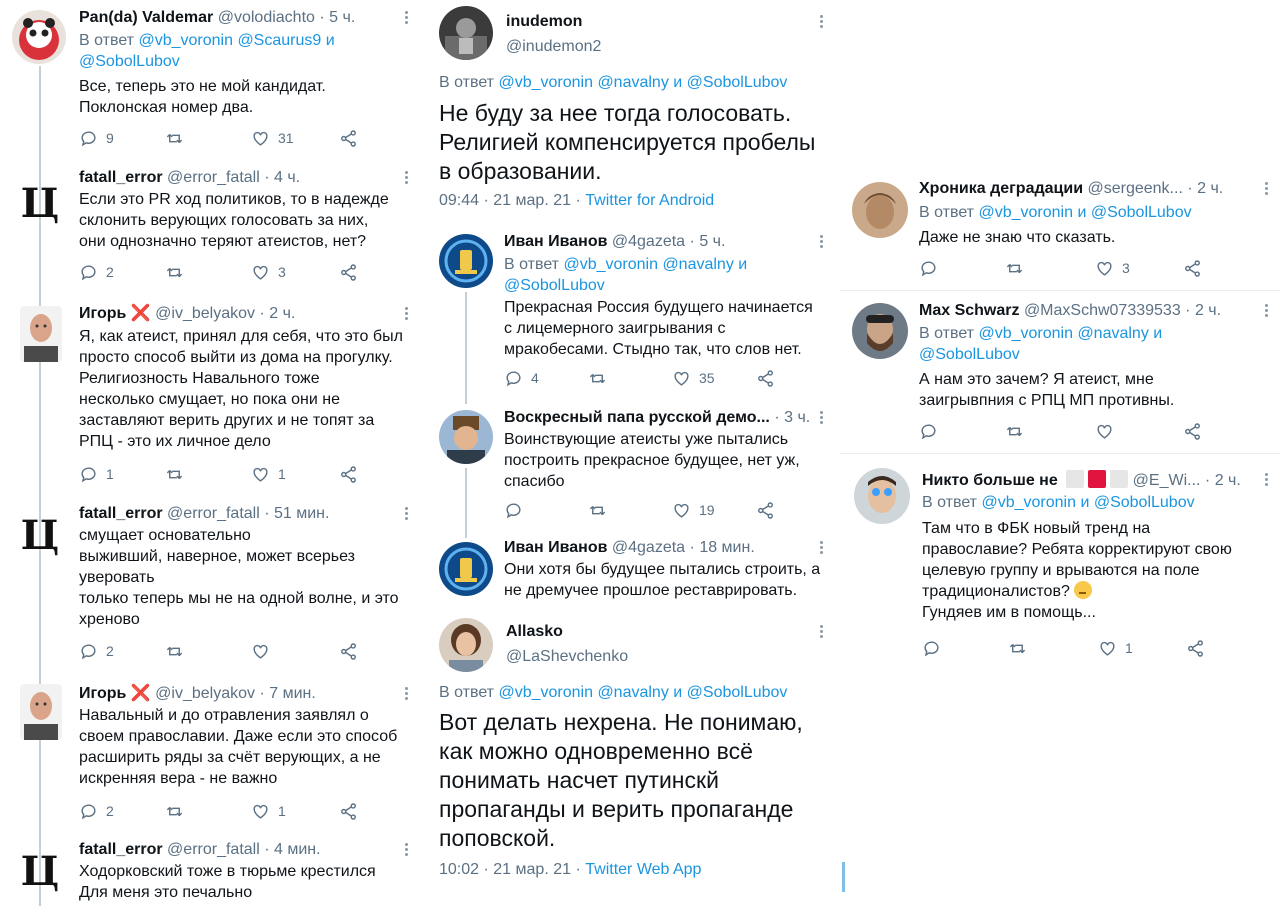 This screenshot has height=907, width=1280. What do you see at coordinates (459, 869) in the screenshot?
I see `tweet-time: 10:02` at bounding box center [459, 869].